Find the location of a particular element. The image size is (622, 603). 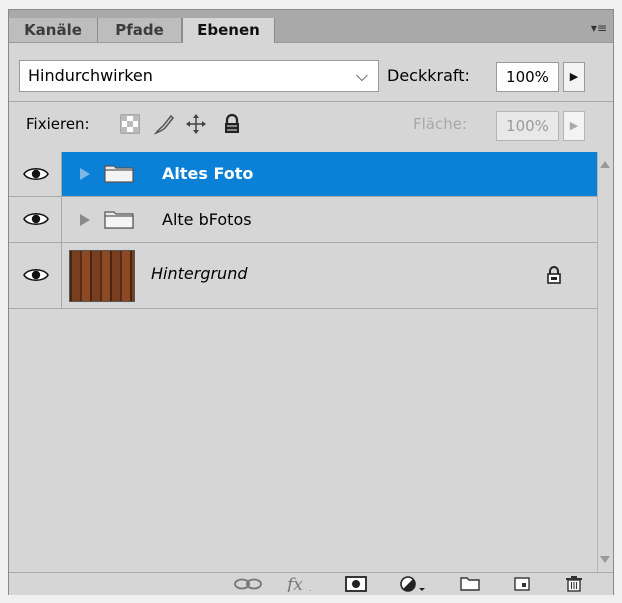

new-group-icon is located at coordinates (470, 584).